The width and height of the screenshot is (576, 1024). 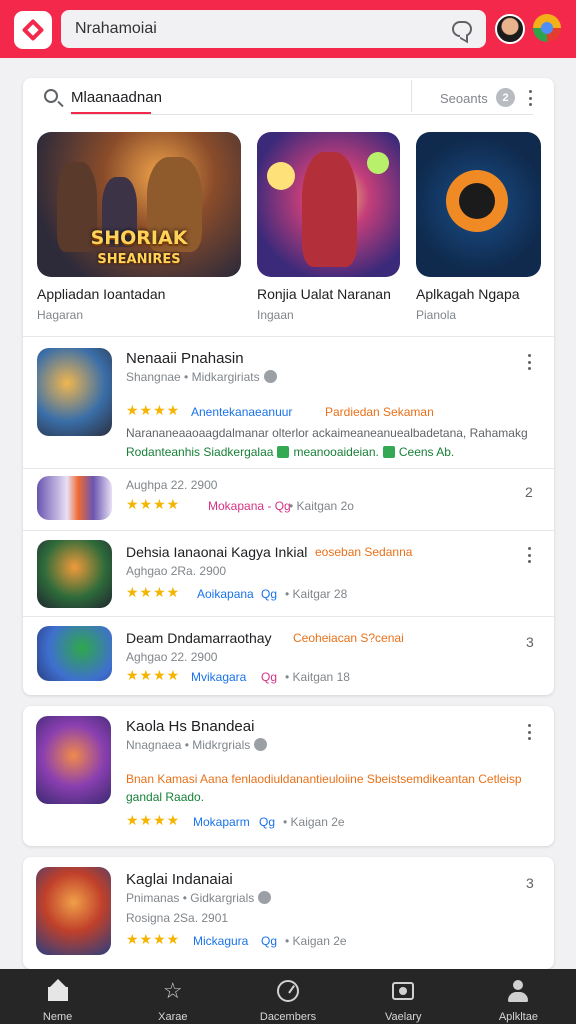 I want to click on nav-item-gallery: Vaelary, so click(x=403, y=996).